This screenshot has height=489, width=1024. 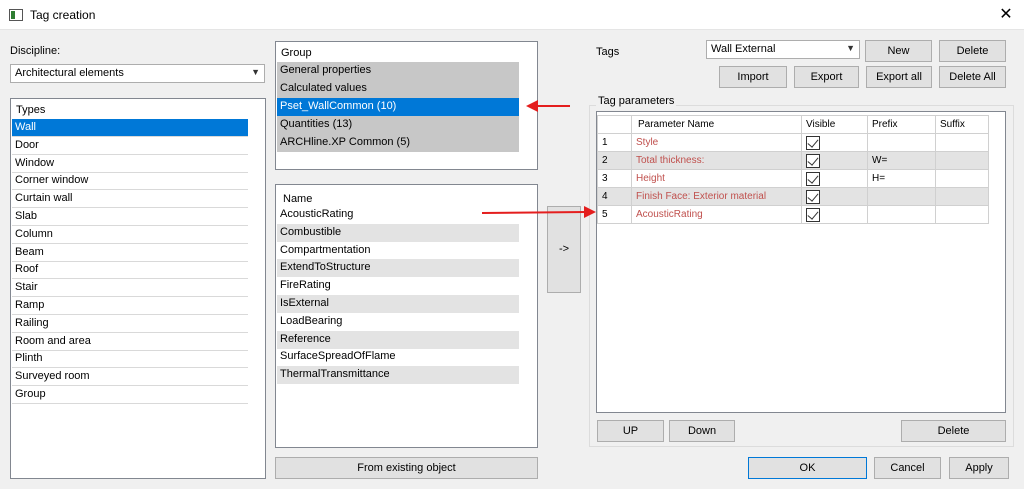 I want to click on types-item: Stair, so click(x=130, y=288).